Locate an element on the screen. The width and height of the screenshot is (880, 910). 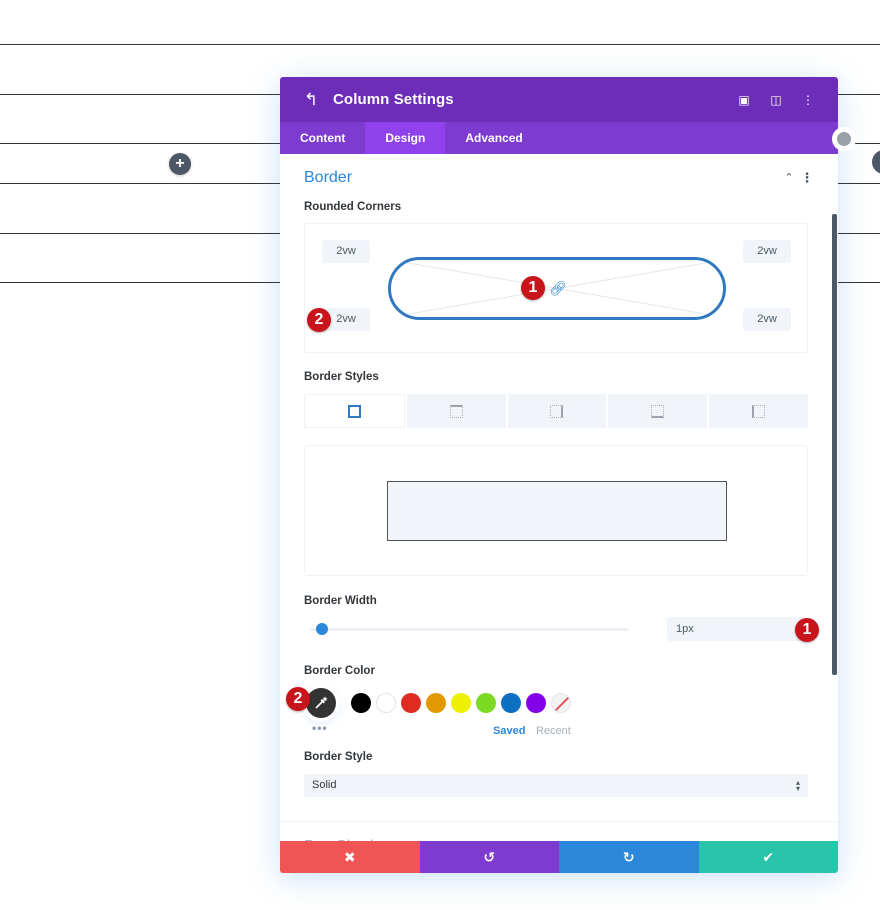
rounded-corners-label: Rounded Corners is located at coordinates (353, 207).